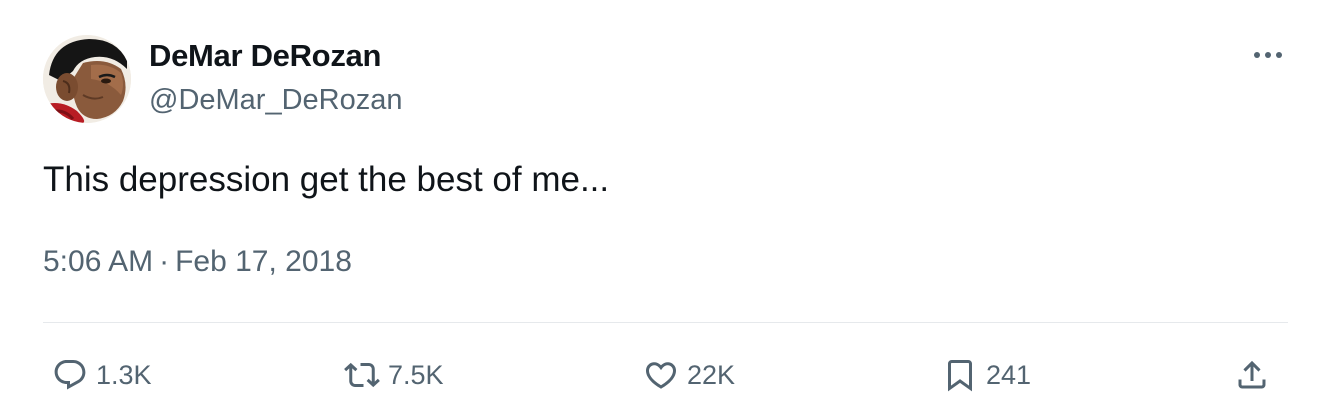 Image resolution: width=1320 pixels, height=419 pixels. What do you see at coordinates (265, 56) in the screenshot?
I see `author-display-name: DeMar DeRozan` at bounding box center [265, 56].